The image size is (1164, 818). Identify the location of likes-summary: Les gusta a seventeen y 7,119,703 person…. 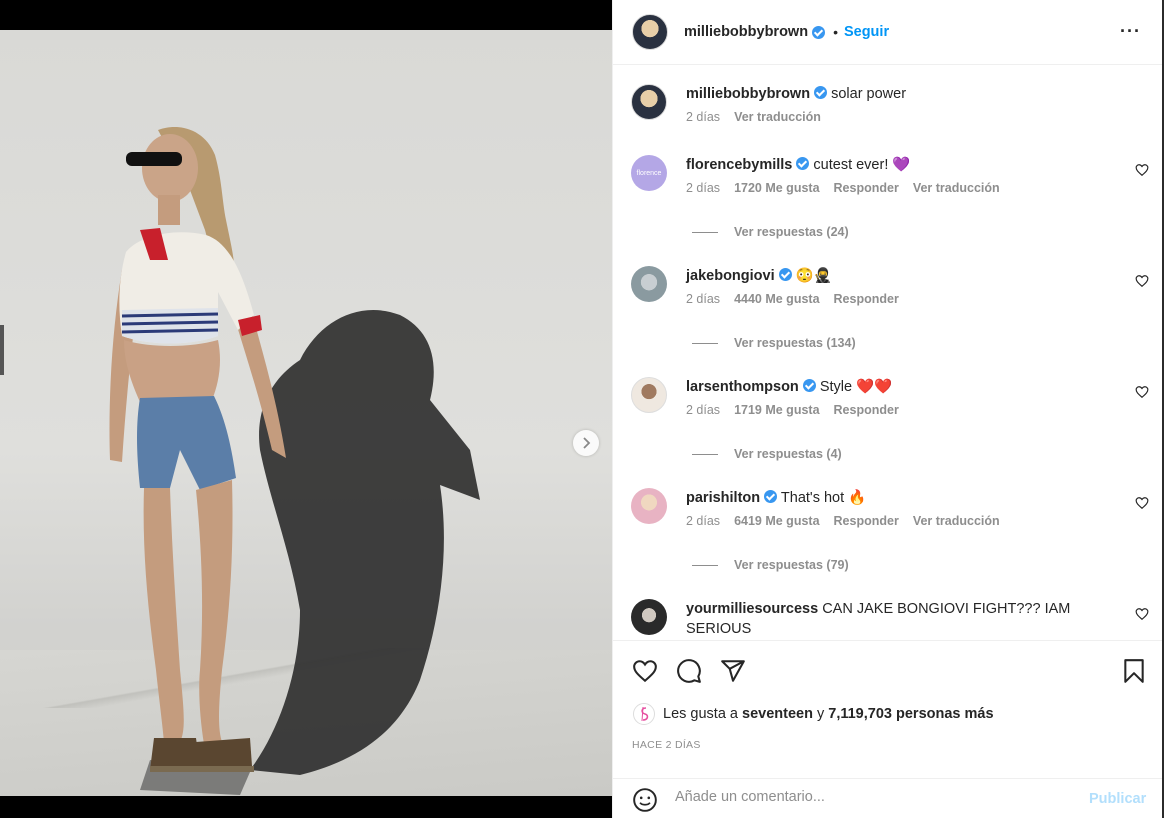
(813, 714).